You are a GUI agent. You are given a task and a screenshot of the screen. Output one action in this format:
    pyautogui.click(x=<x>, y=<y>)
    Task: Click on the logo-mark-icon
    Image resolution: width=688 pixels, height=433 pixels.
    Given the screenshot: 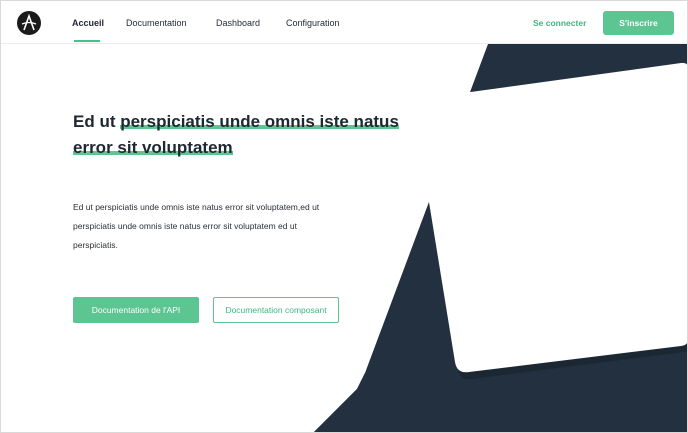 What is the action you would take?
    pyautogui.click(x=29, y=22)
    